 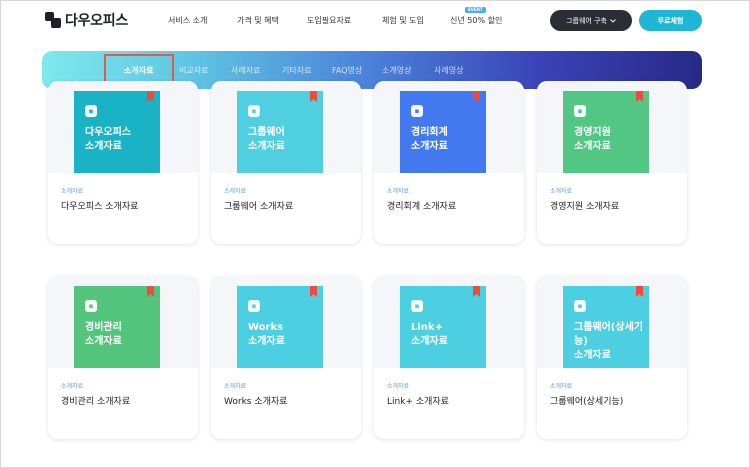 I want to click on chevron-down-icon, so click(x=613, y=20).